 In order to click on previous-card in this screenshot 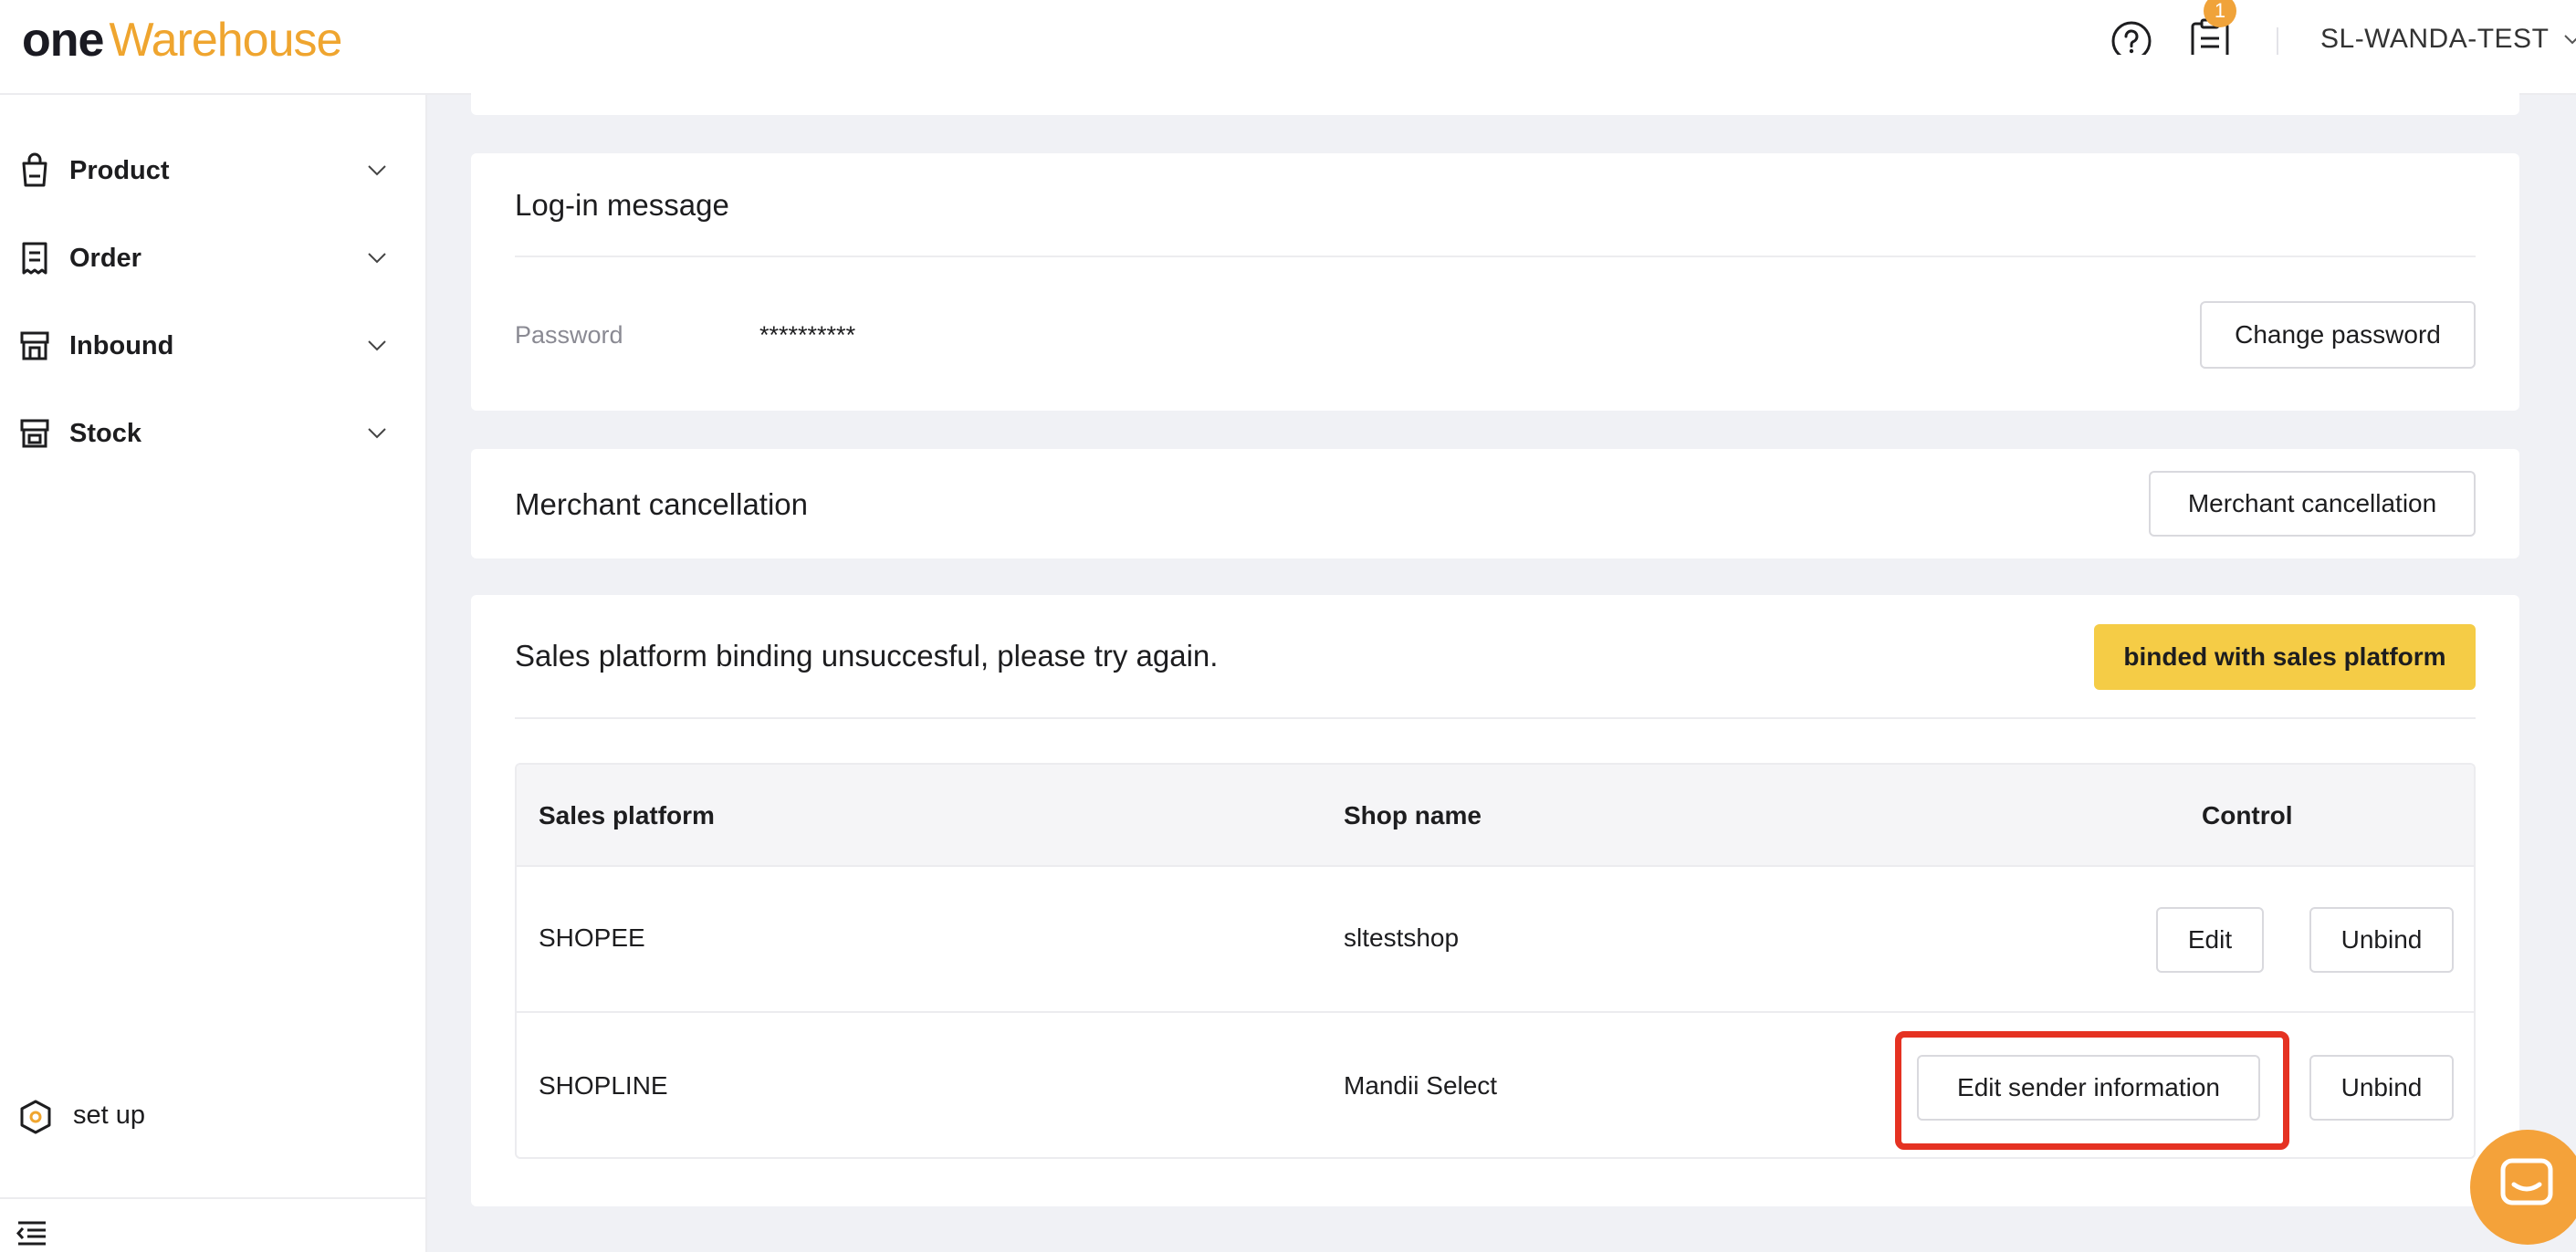, I will do `click(1495, 85)`.